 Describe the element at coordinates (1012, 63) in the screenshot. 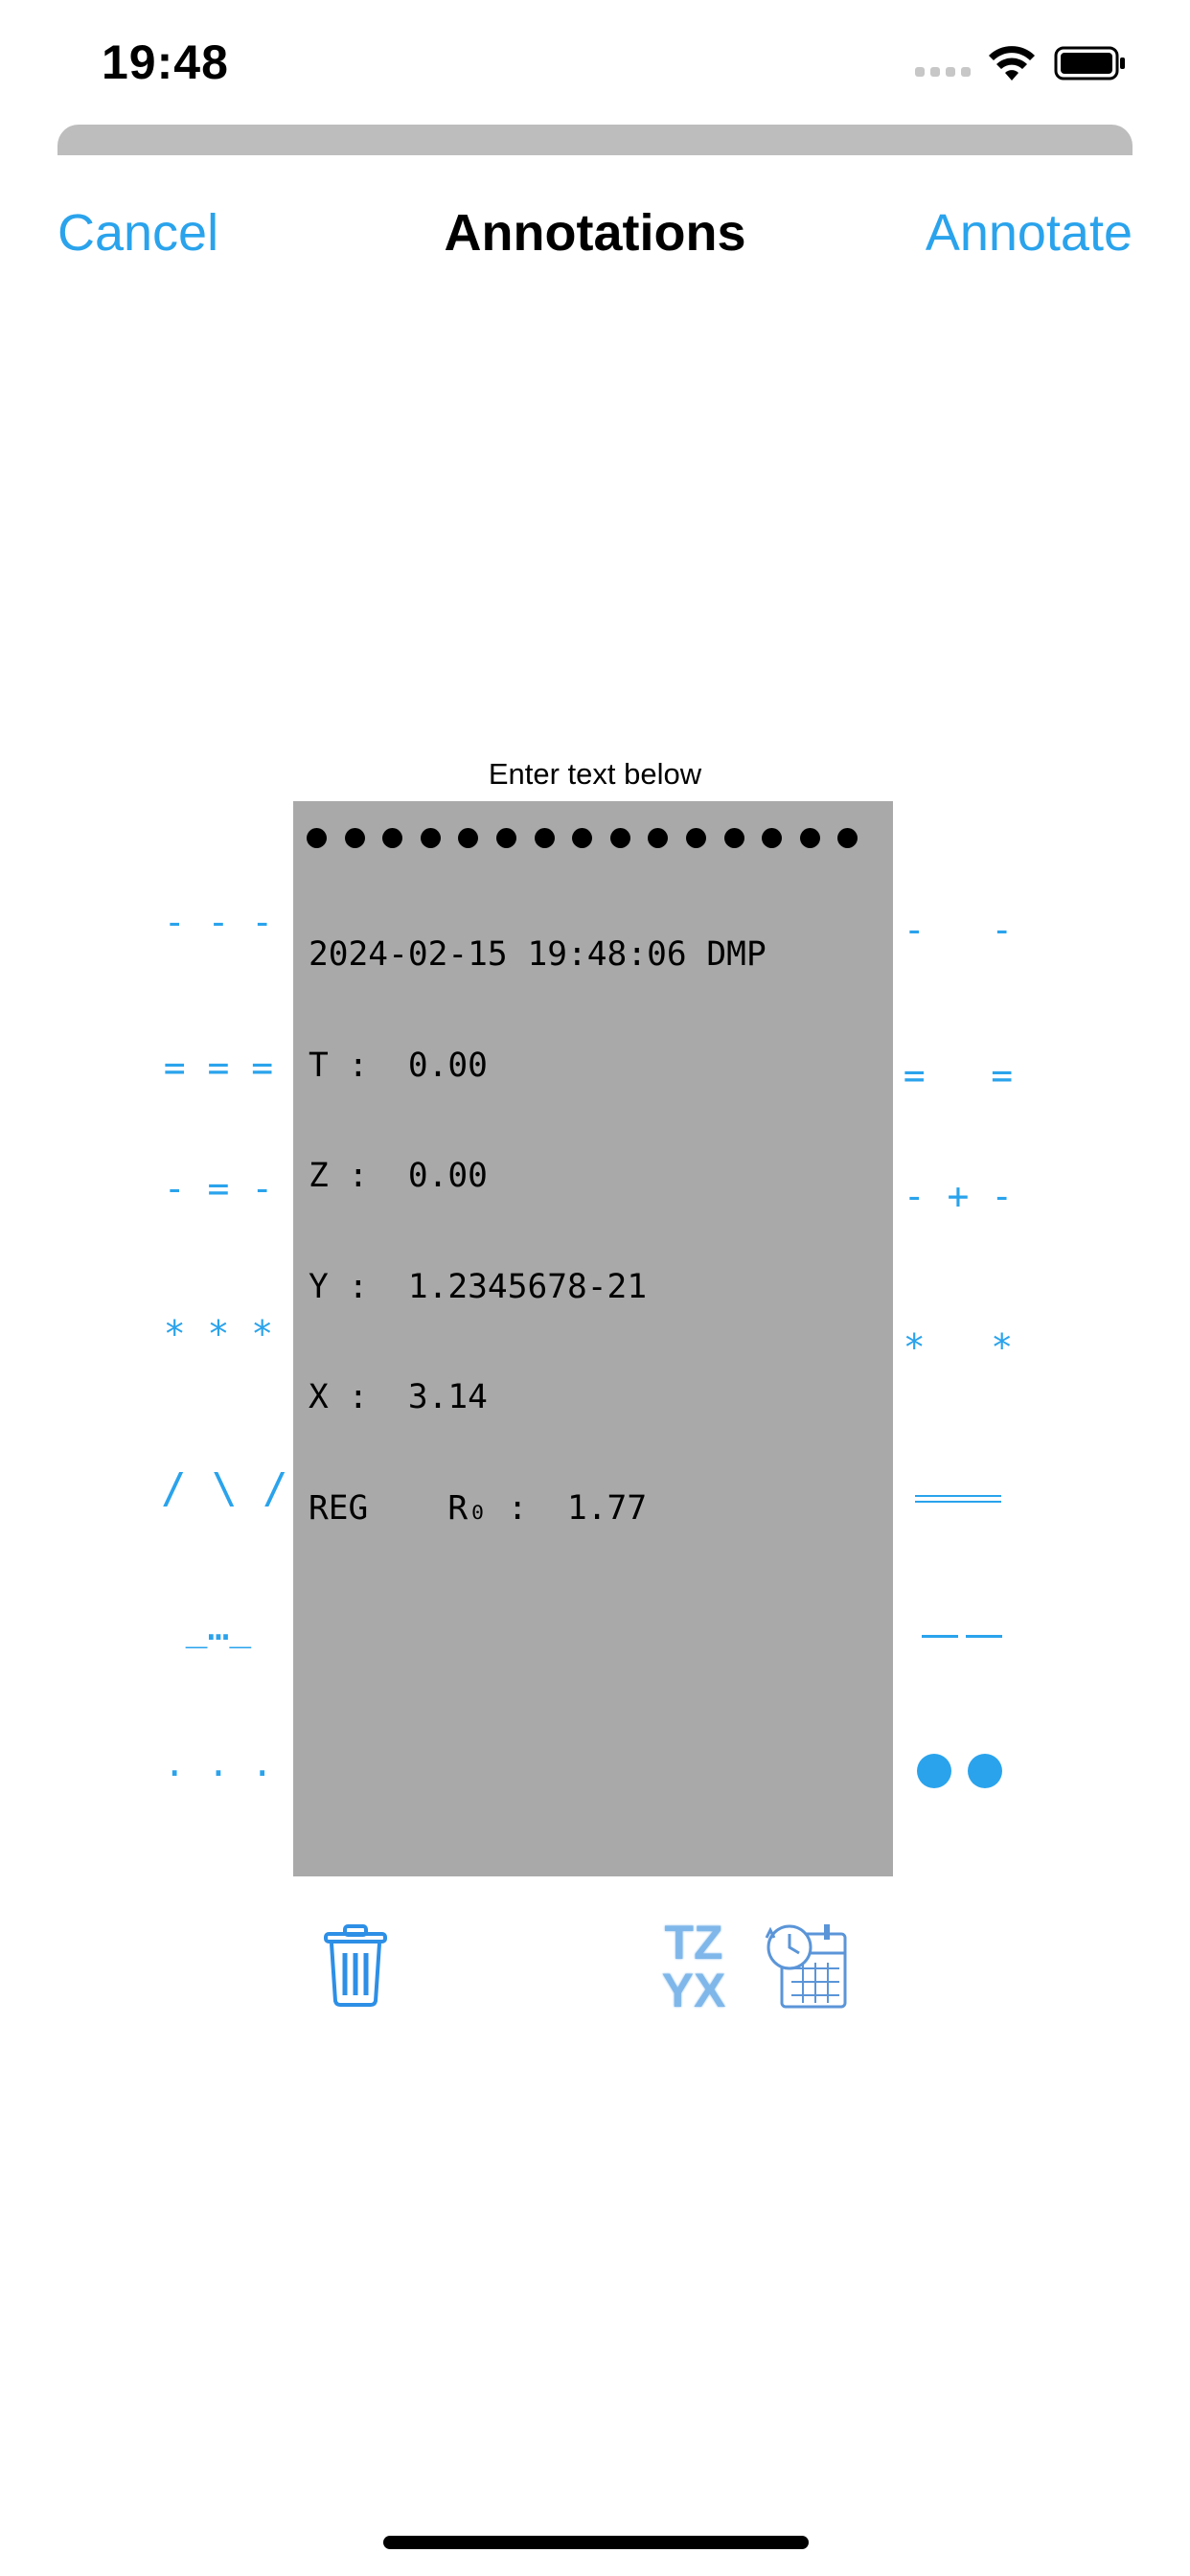

I see `wifi-icon` at that location.